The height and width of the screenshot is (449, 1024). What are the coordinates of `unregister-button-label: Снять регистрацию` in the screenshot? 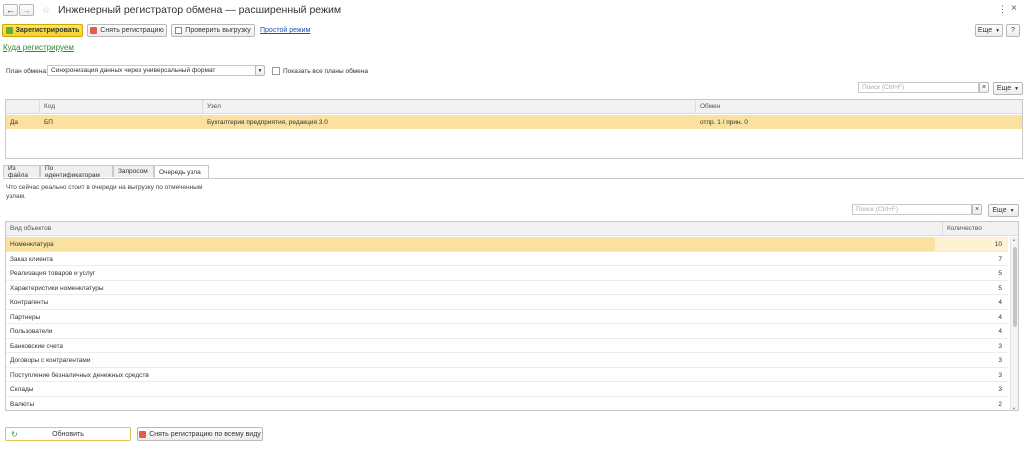 It's located at (132, 30).